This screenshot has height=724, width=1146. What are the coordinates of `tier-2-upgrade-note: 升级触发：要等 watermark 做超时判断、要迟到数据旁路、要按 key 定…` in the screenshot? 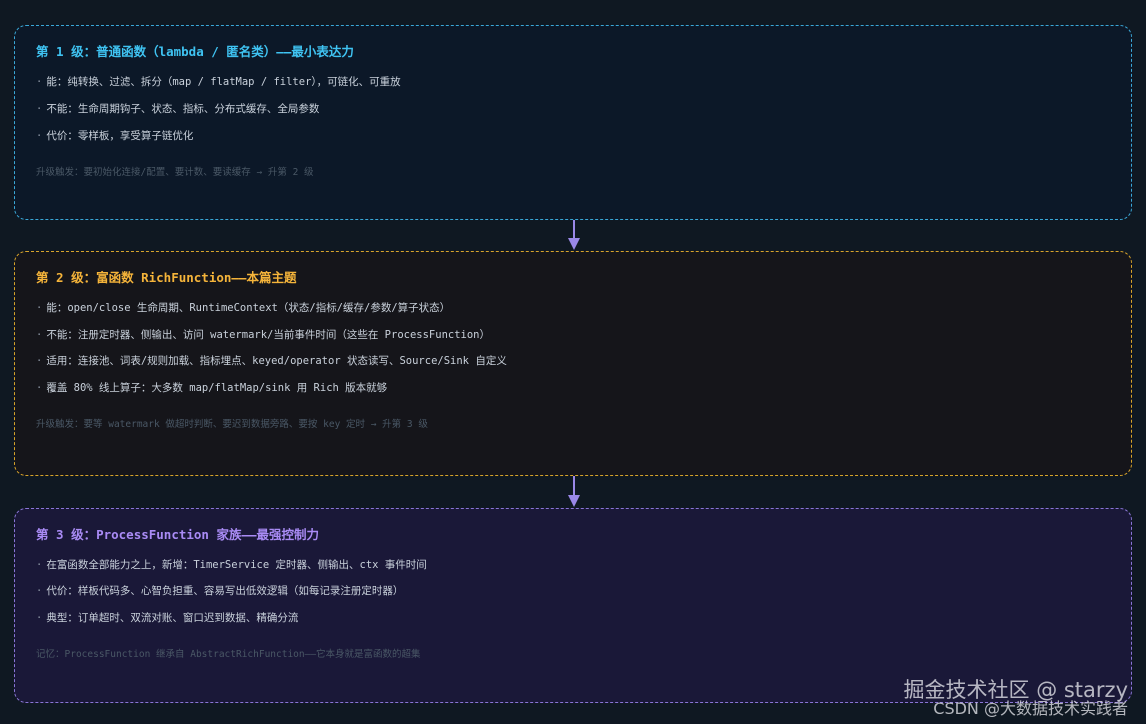 It's located at (232, 424).